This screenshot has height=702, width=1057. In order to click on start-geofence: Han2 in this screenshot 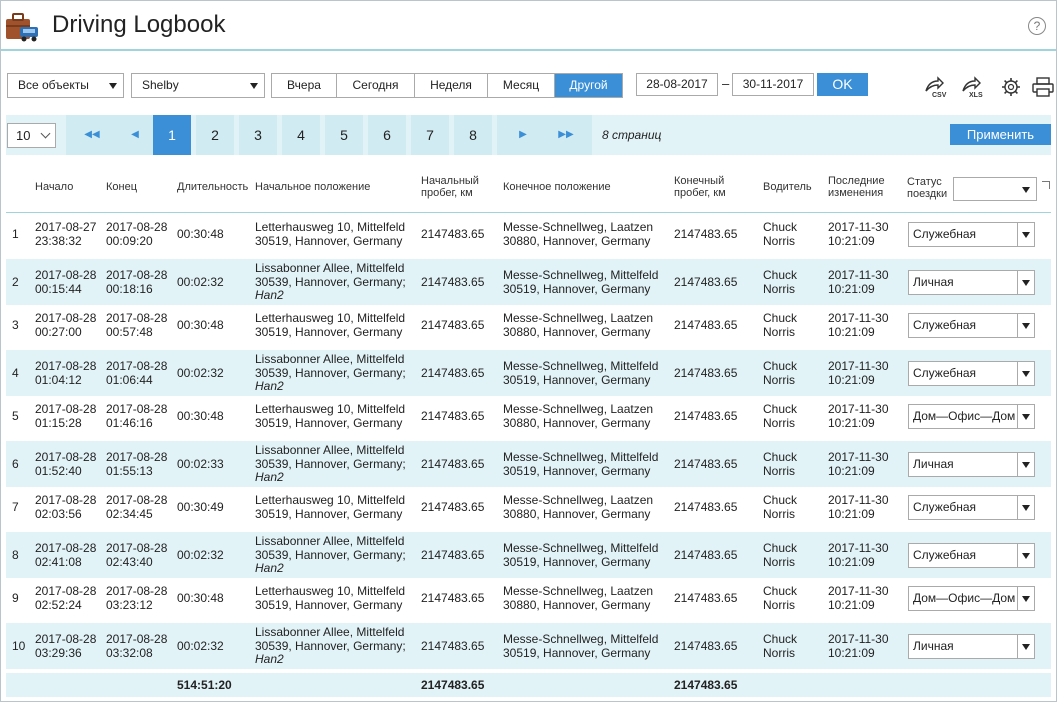, I will do `click(269, 477)`.